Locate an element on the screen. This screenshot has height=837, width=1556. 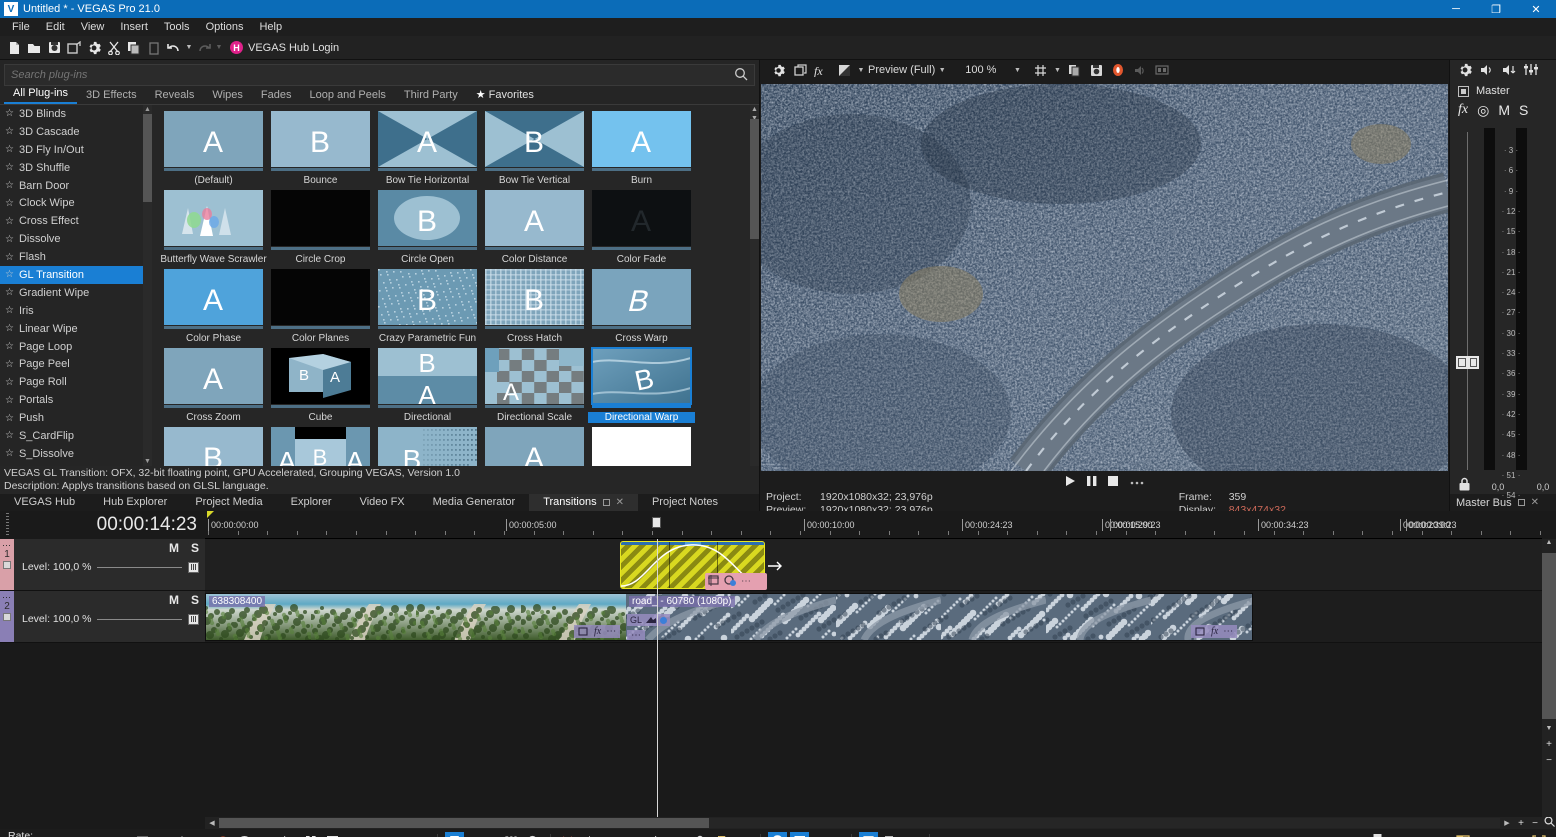
preset-burn: A Burn is located at coordinates (641, 148).